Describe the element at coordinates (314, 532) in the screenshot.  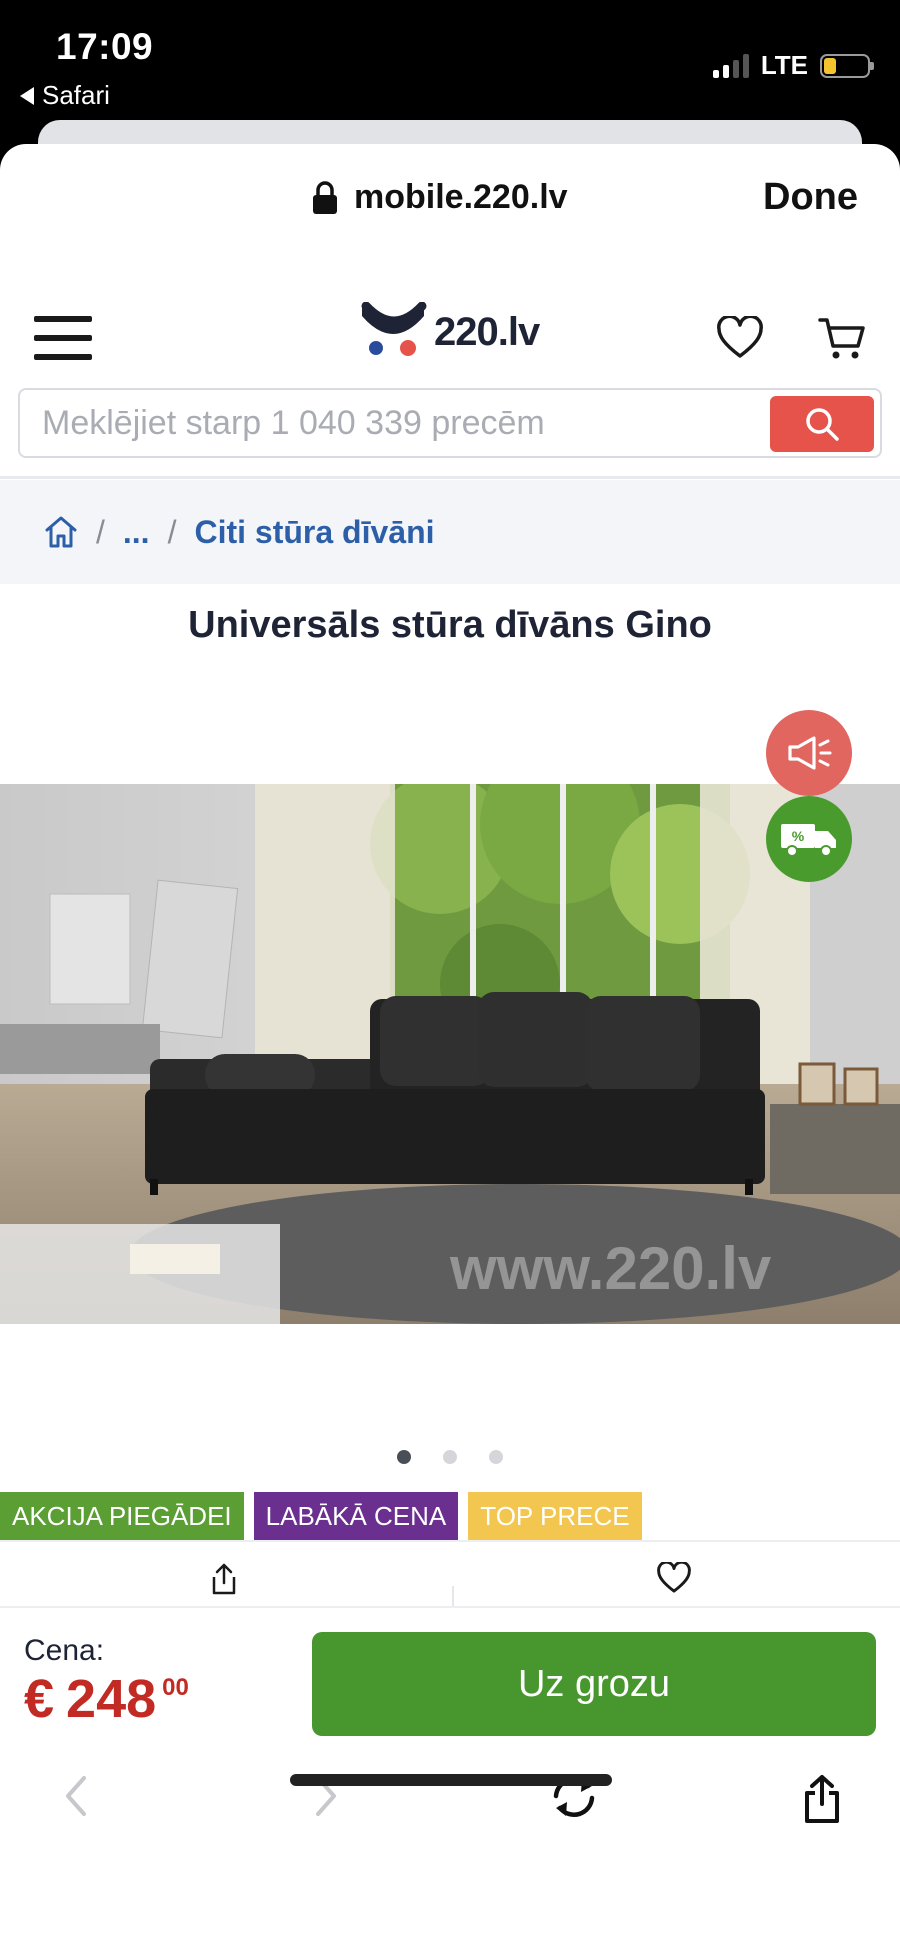
I see `breadcrumb-current: Citi stūra dīvāni` at that location.